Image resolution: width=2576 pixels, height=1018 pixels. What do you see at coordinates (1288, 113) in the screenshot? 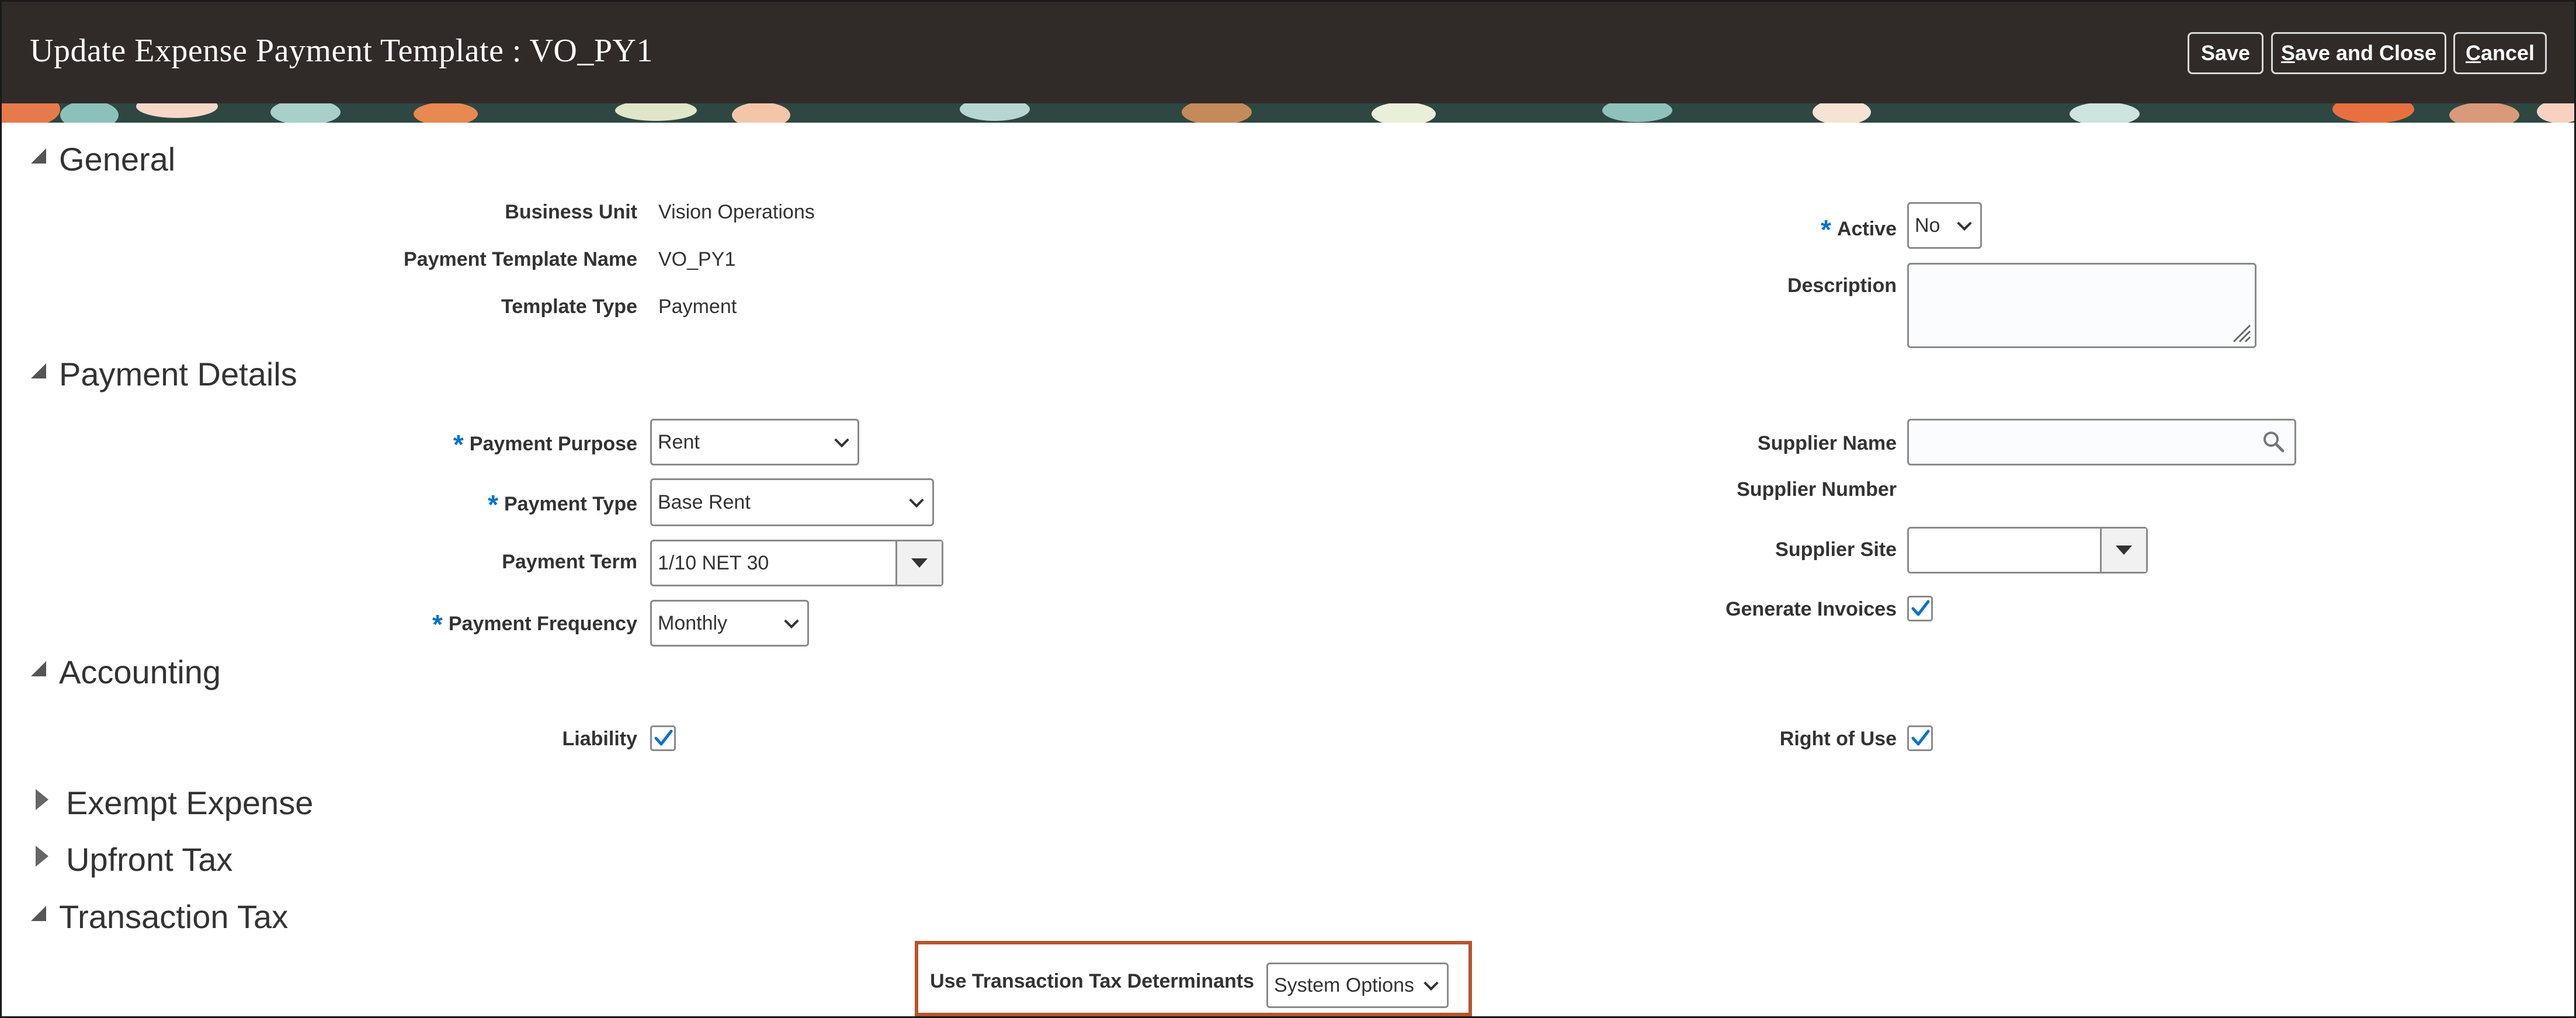
I see `decorative-banner` at bounding box center [1288, 113].